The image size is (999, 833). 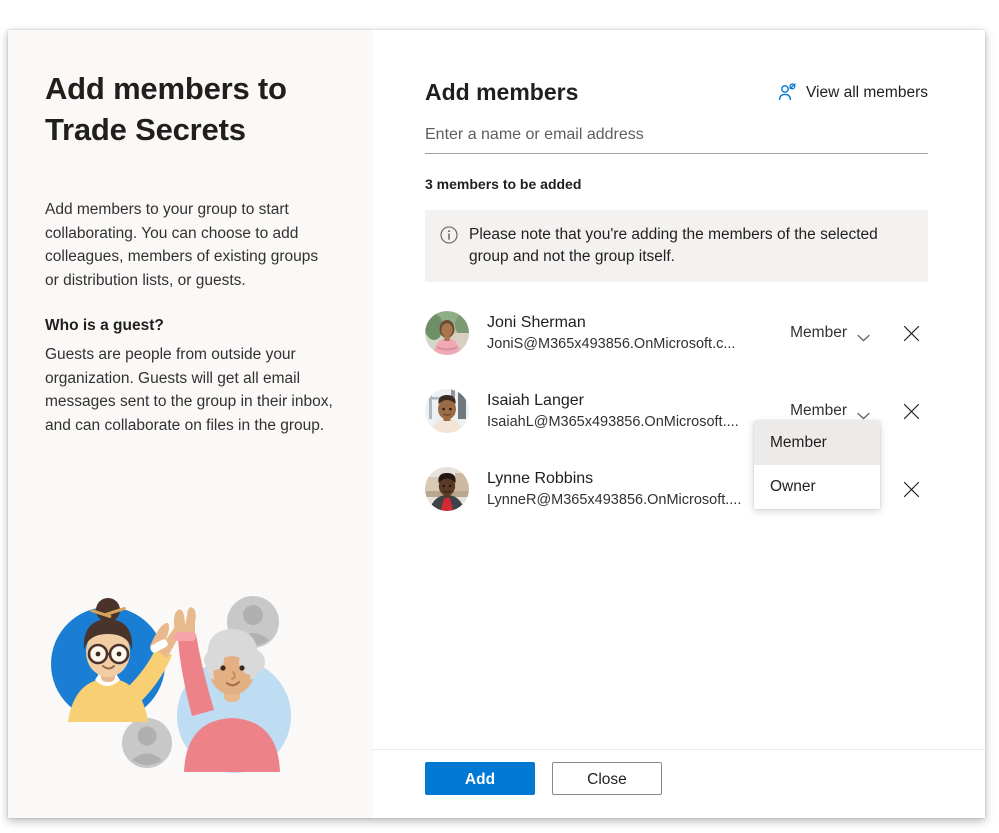 What do you see at coordinates (543, 778) in the screenshot?
I see `dialog-footer: Add Close` at bounding box center [543, 778].